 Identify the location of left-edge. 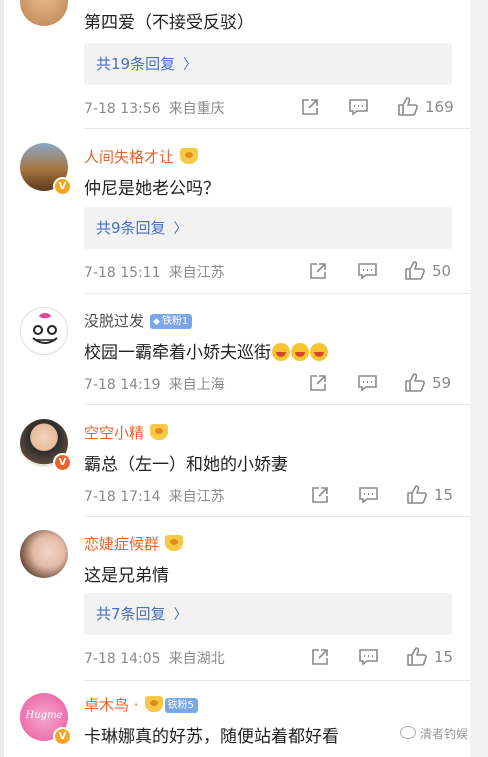
(2, 378).